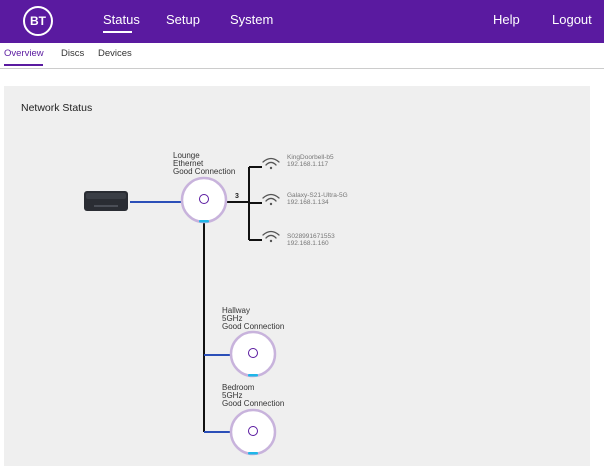 The height and width of the screenshot is (466, 604). What do you see at coordinates (310, 157) in the screenshot?
I see `device-name: KingDoorbell-b5` at bounding box center [310, 157].